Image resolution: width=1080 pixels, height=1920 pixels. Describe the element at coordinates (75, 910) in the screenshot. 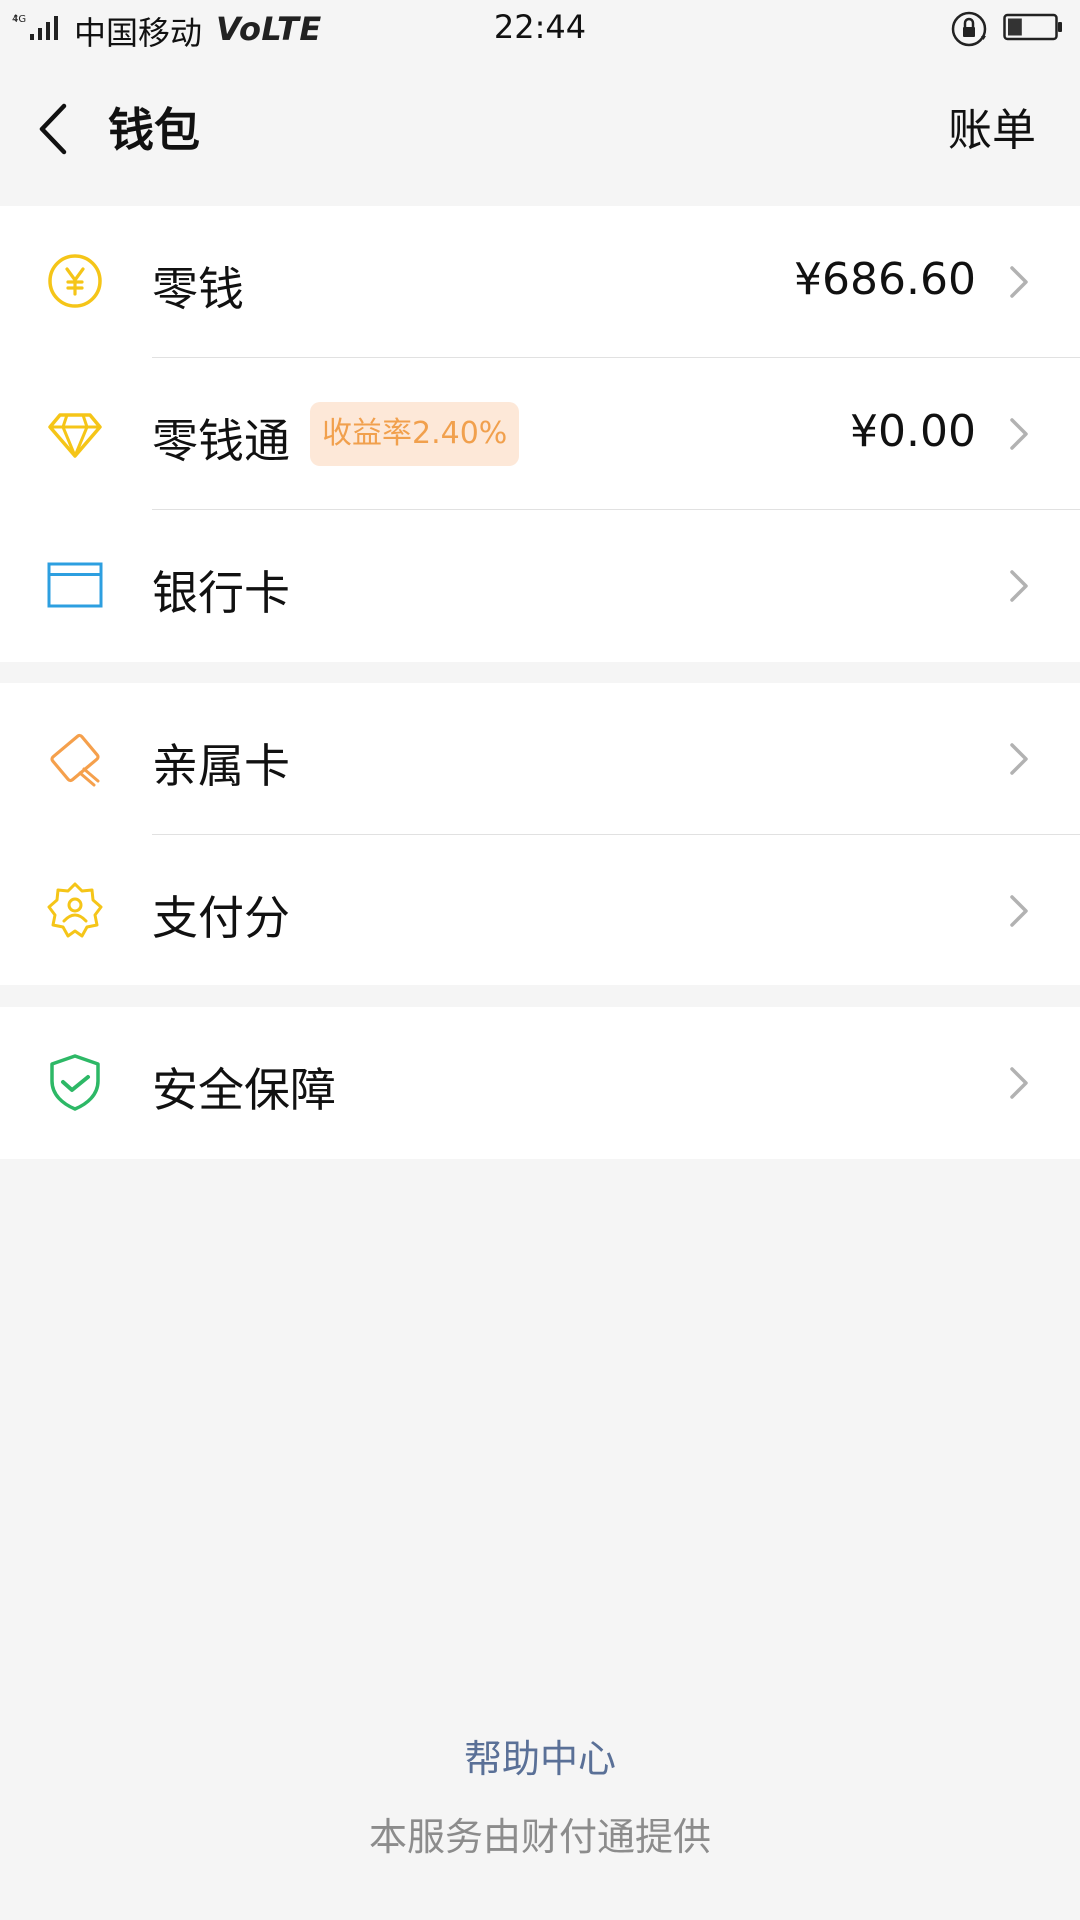

I see `pay-score-icon` at that location.